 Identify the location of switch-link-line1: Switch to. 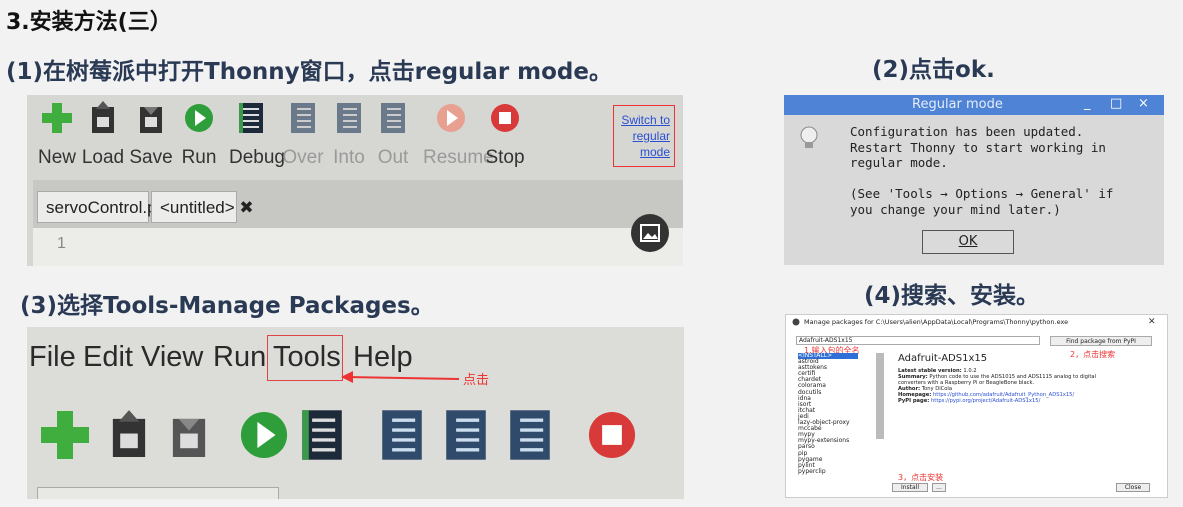
(645, 120).